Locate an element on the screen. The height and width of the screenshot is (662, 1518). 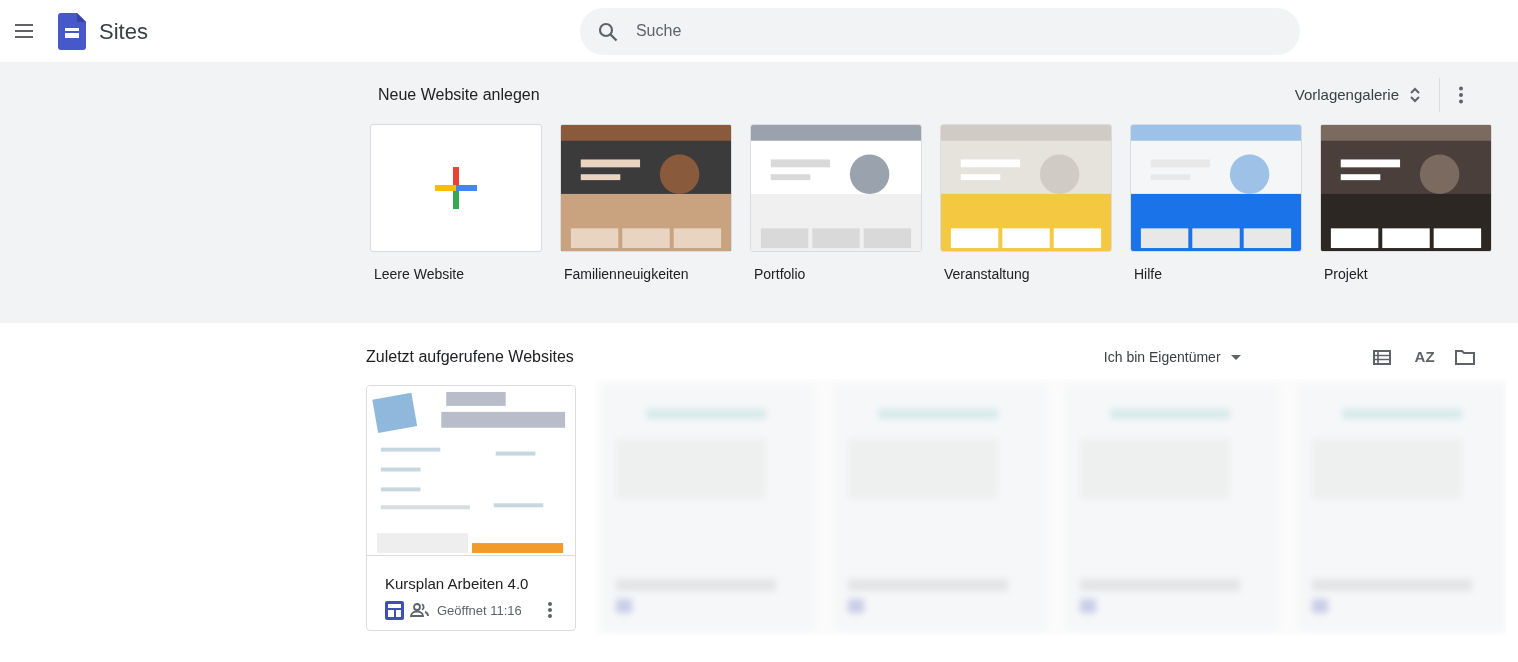
template-label: Veranstaltung is located at coordinates (1028, 274).